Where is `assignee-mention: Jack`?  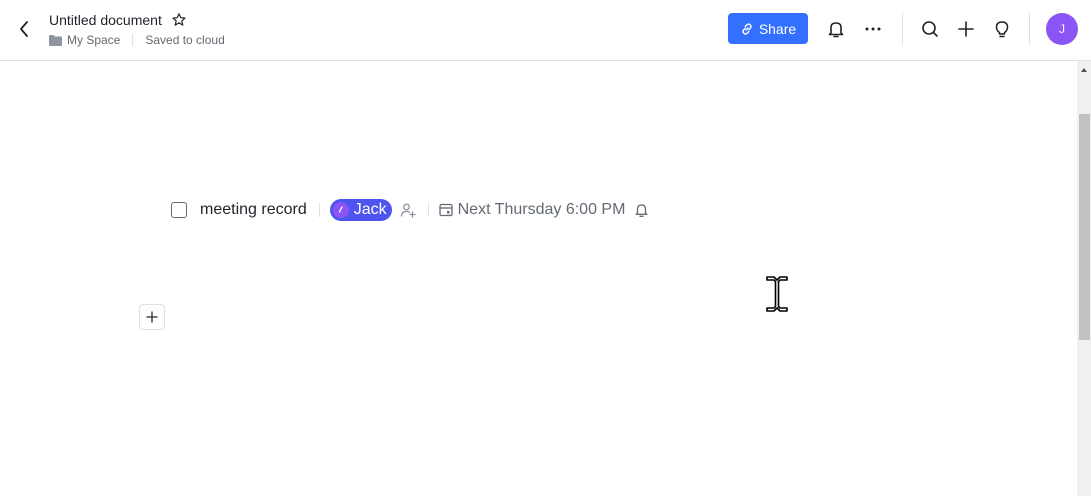
assignee-mention: Jack is located at coordinates (360, 210).